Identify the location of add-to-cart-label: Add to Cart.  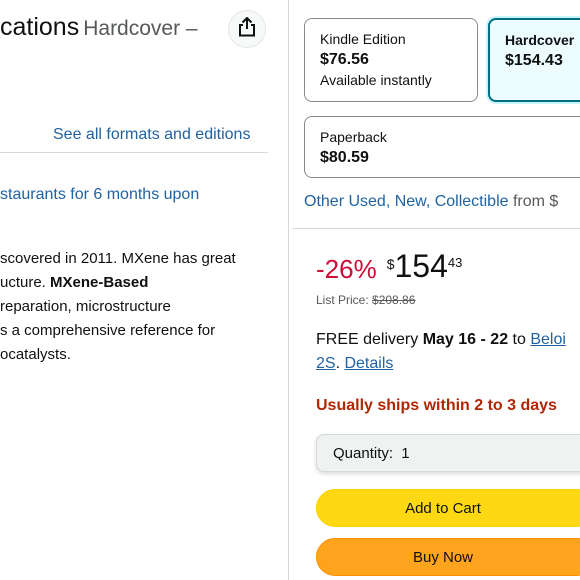
(443, 508).